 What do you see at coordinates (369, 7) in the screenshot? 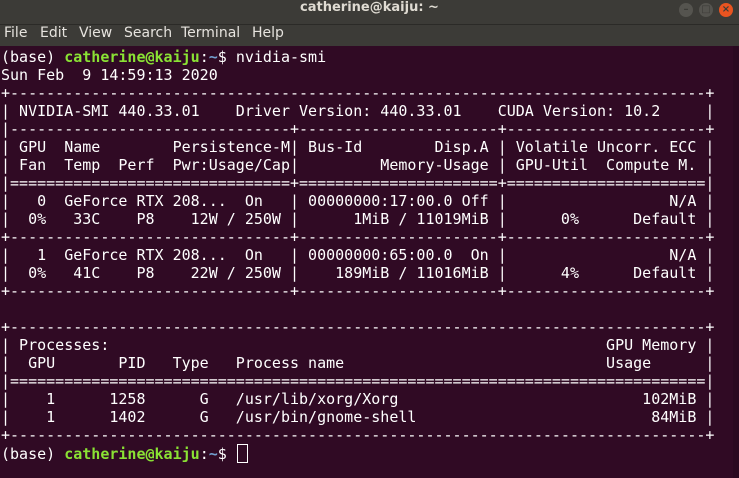
I see `window-title: catherine@kaiju: ~` at bounding box center [369, 7].